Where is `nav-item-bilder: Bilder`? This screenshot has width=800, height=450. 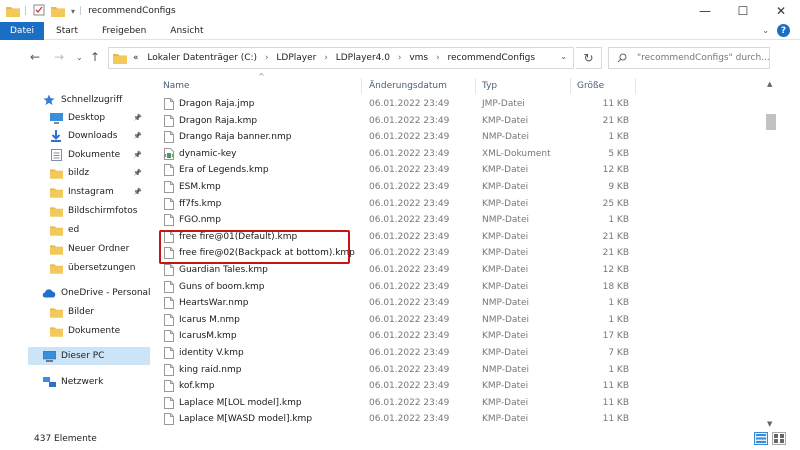
nav-item-bilder: Bilder is located at coordinates (89, 312).